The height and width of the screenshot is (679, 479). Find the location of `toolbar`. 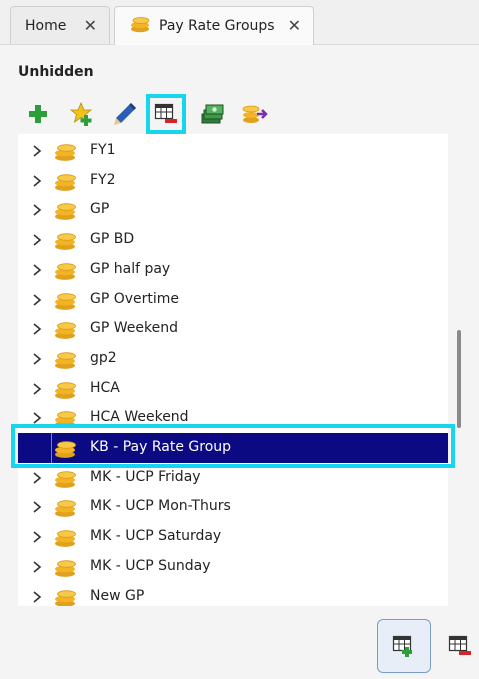

toolbar is located at coordinates (248, 114).